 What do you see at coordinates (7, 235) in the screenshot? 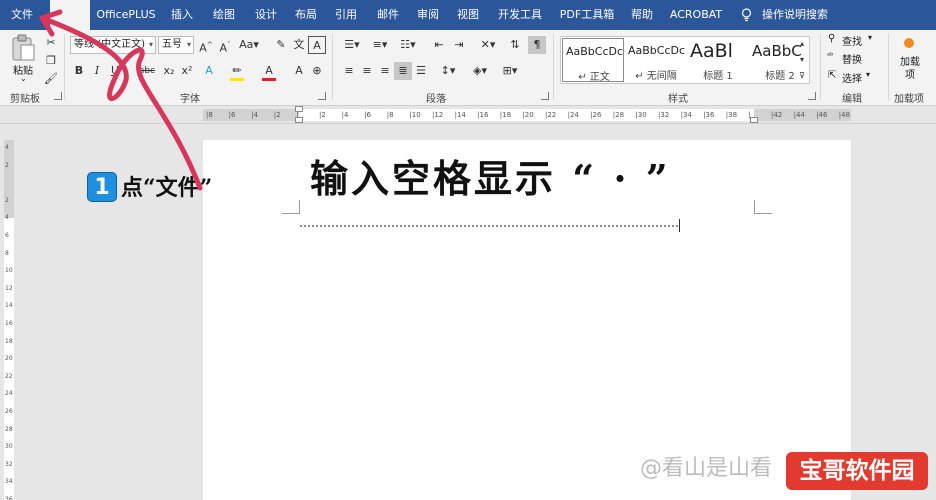
I see `ruler-tick-label: 6` at bounding box center [7, 235].